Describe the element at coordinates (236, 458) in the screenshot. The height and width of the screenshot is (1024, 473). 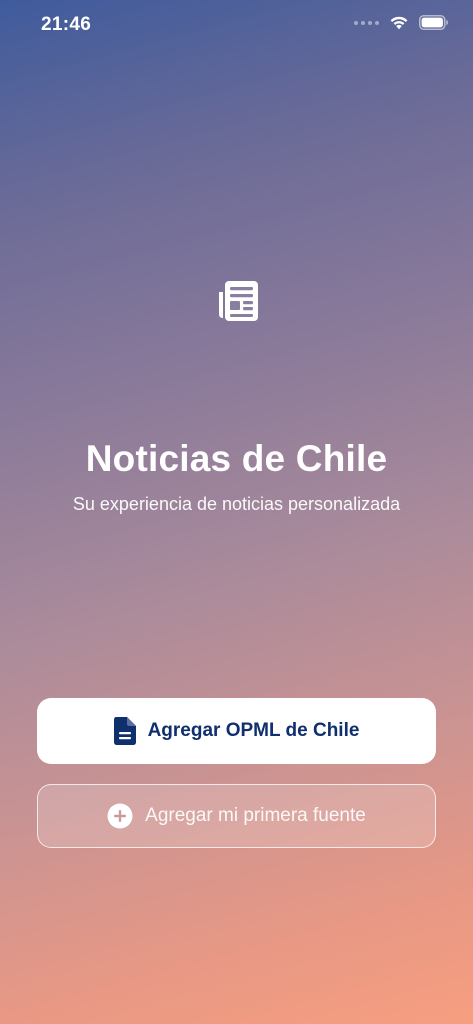
I see `app-title: Noticias de Chile` at that location.